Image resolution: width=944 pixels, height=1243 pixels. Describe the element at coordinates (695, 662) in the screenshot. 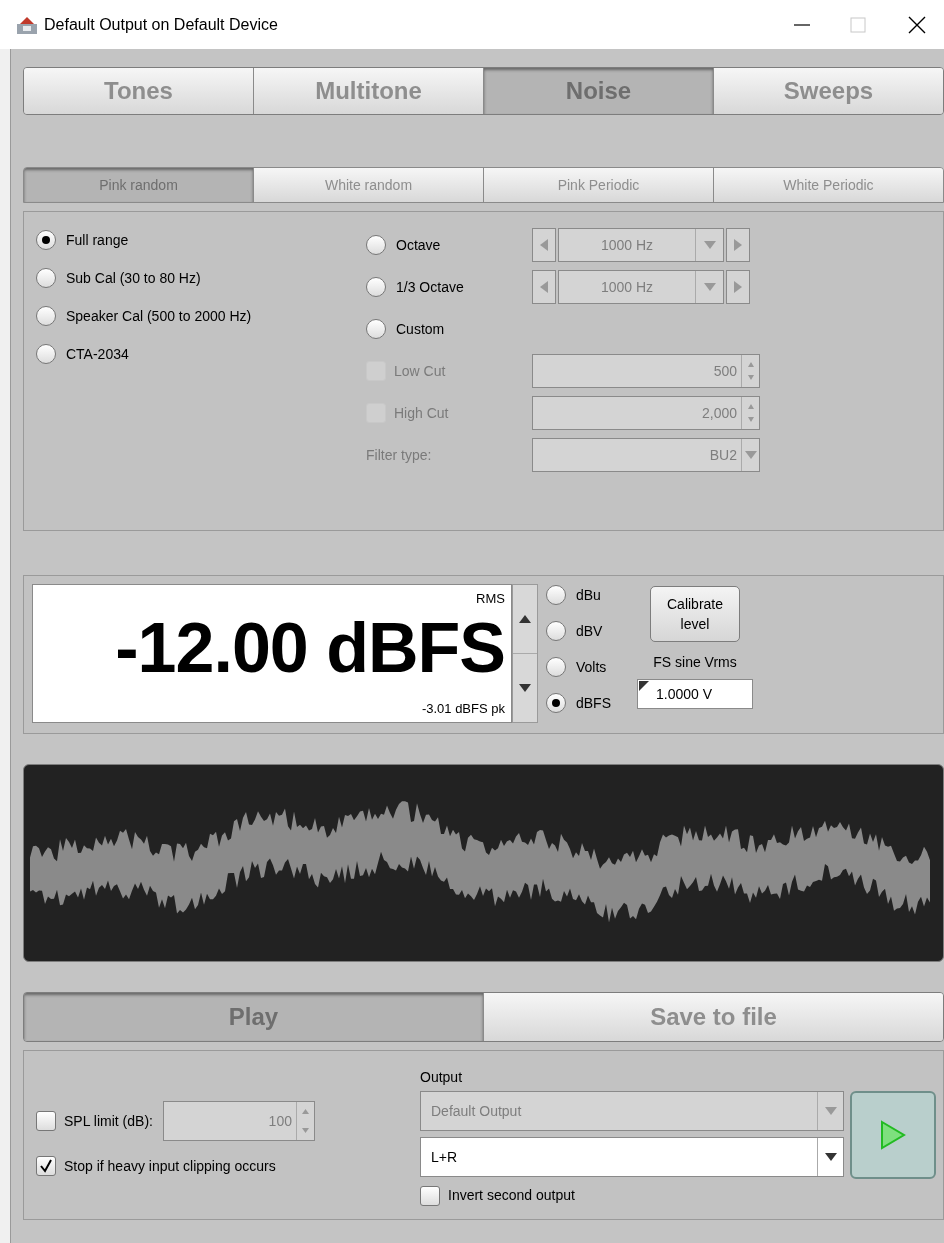

I see `fs-sine-label: FS sine Vrms` at that location.